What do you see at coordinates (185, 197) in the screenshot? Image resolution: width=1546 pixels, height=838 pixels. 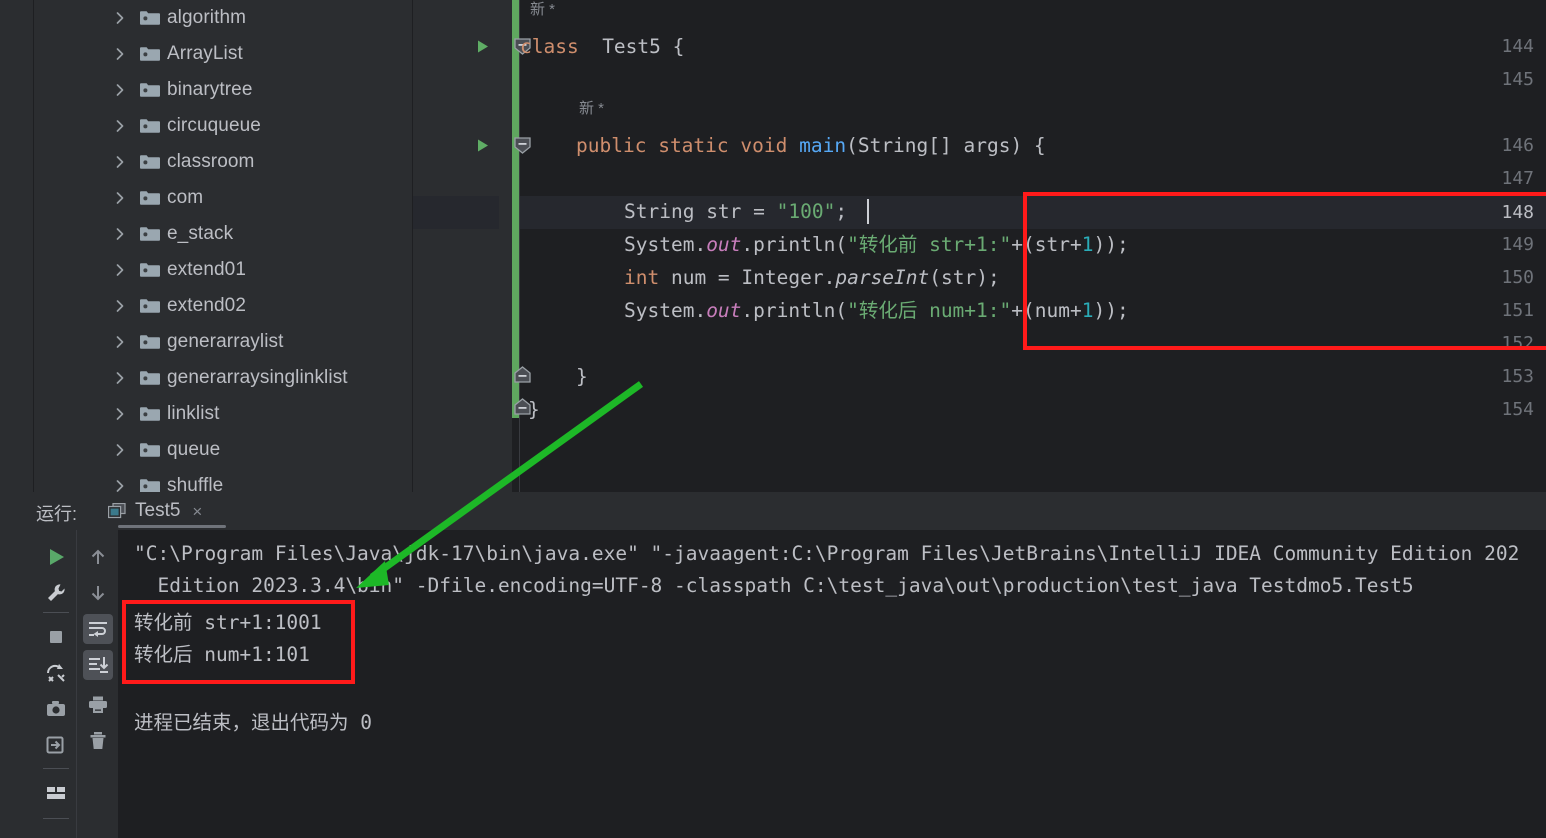 I see `tree-item-label: com` at bounding box center [185, 197].